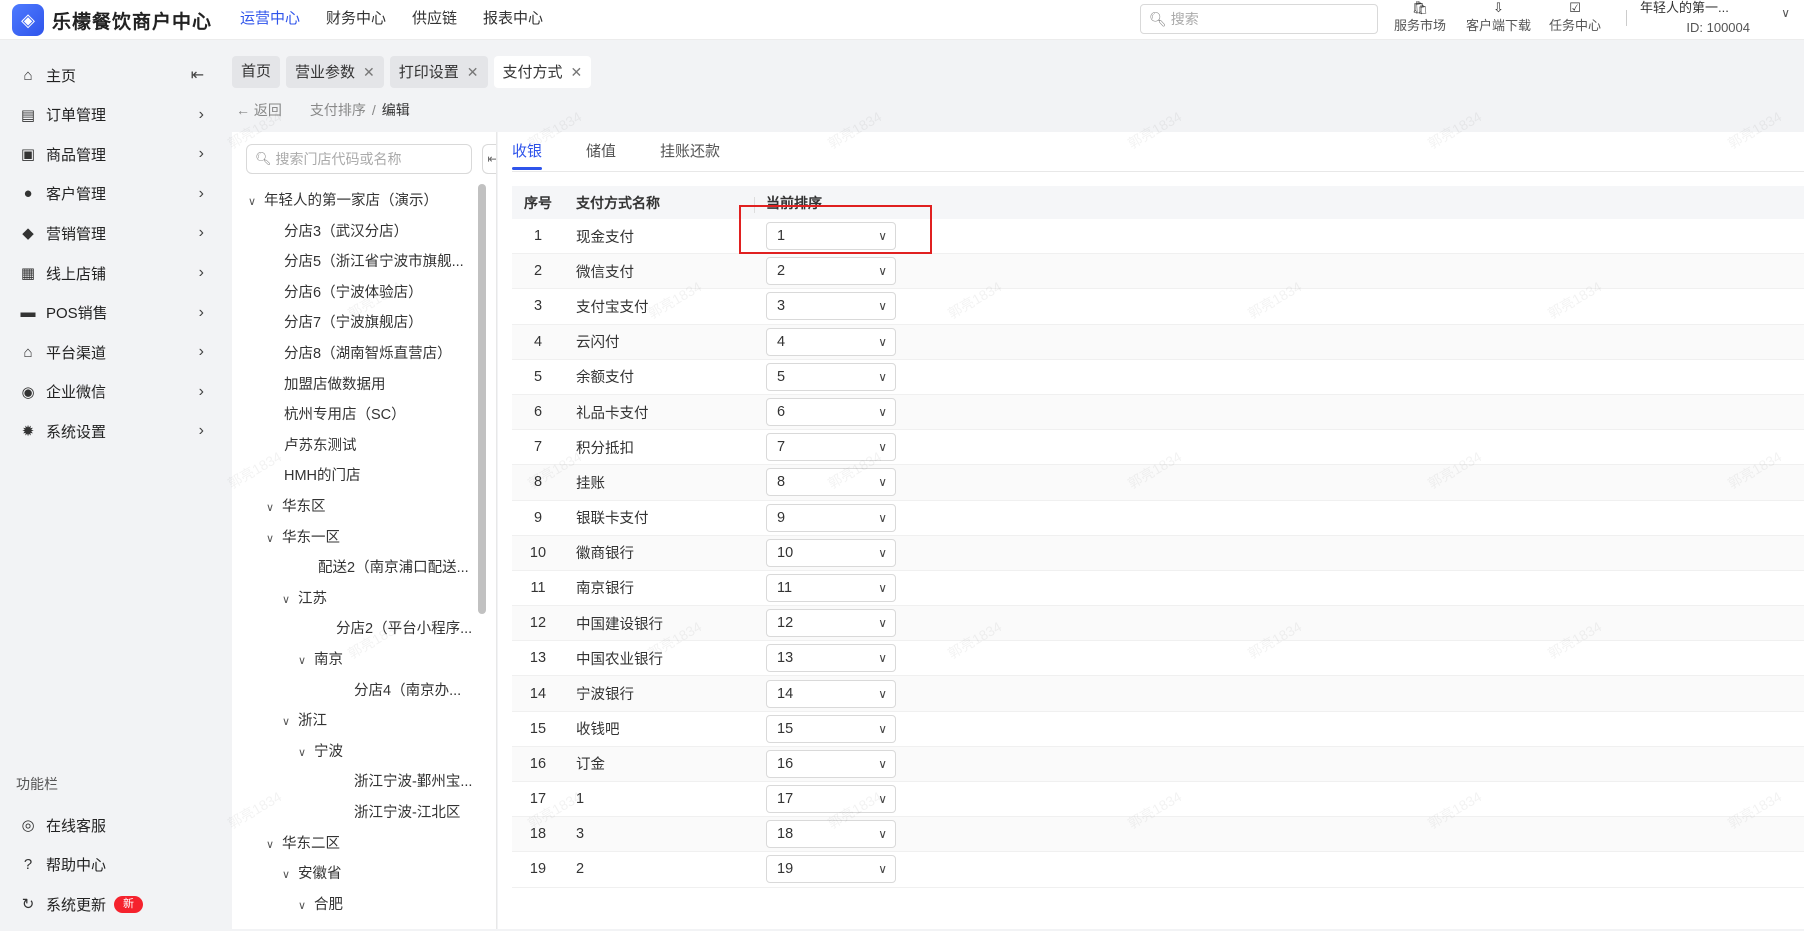  Describe the element at coordinates (831, 728) in the screenshot. I see `order-select: 15 ∨` at that location.